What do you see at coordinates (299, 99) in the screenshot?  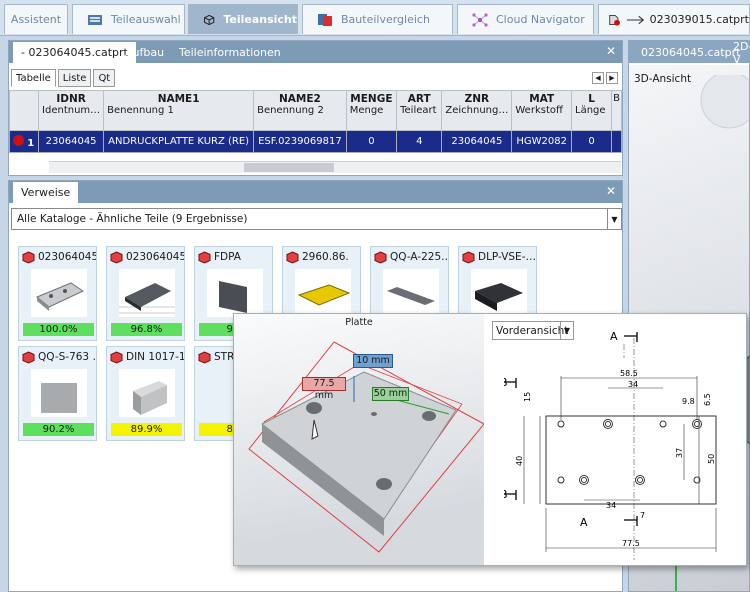 I see `column-code: NAME2` at bounding box center [299, 99].